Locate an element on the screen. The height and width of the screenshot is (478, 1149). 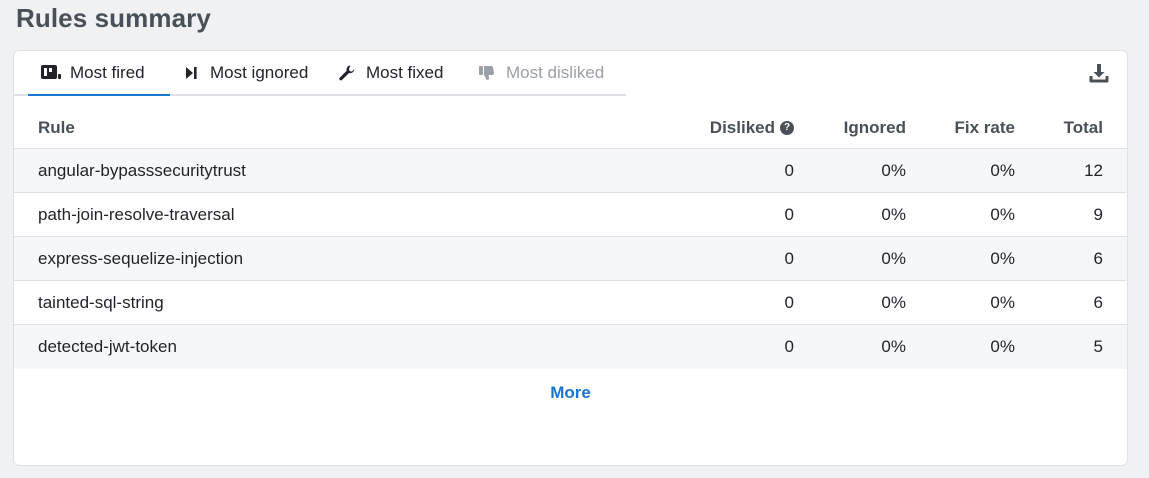
page-title: Rules summary is located at coordinates (113, 18).